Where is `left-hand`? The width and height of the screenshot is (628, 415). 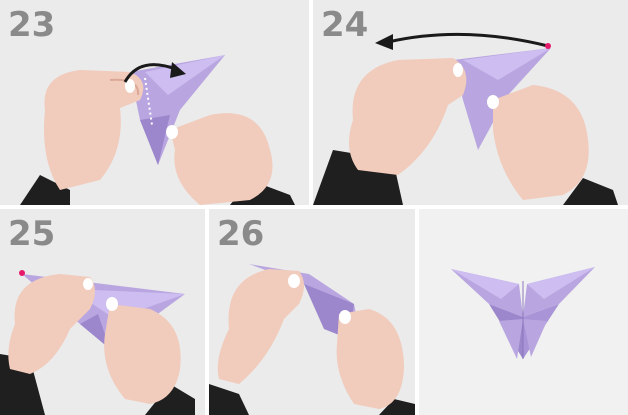 left-hand is located at coordinates (408, 116).